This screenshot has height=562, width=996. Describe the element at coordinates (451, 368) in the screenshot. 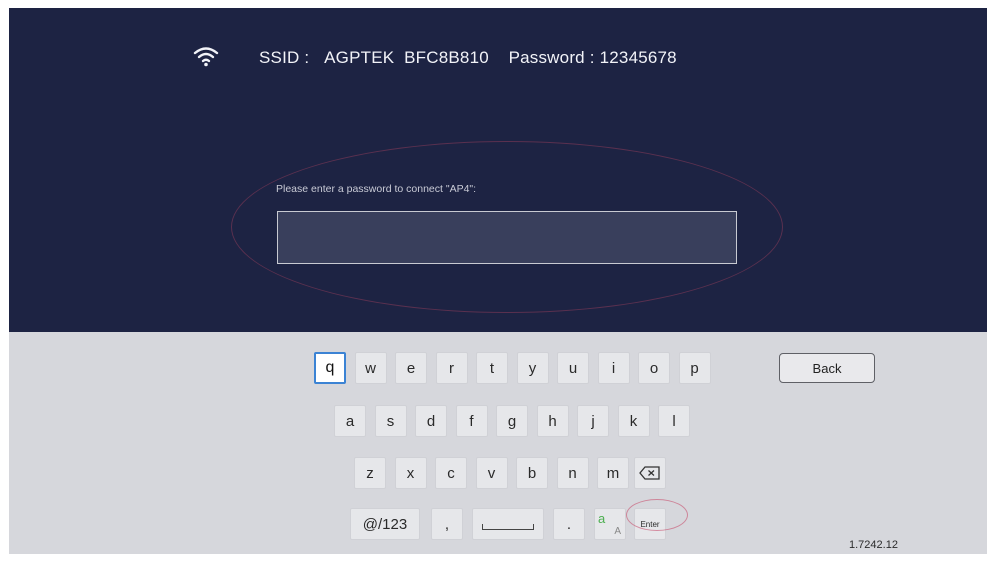

I see `key-r: r` at that location.